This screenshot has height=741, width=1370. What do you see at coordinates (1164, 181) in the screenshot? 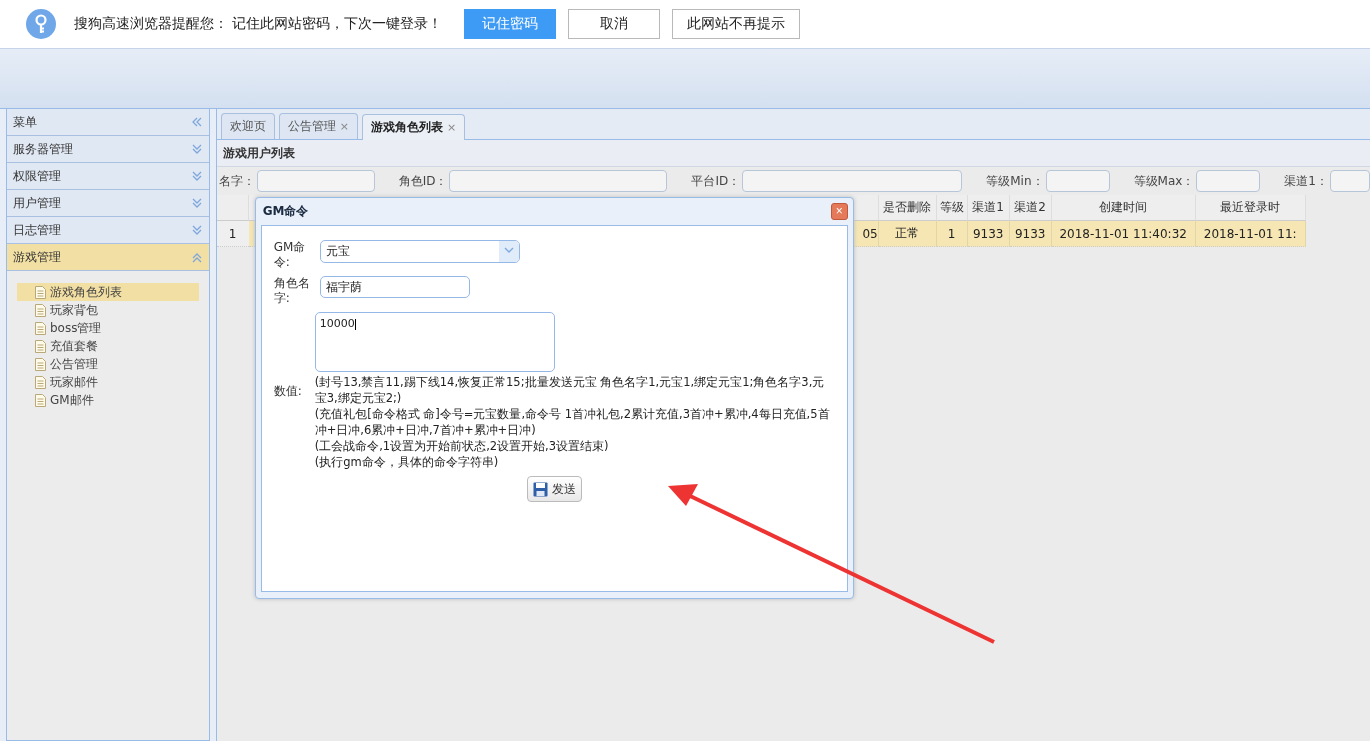
I see `filter-label: 等级Max：` at bounding box center [1164, 181].